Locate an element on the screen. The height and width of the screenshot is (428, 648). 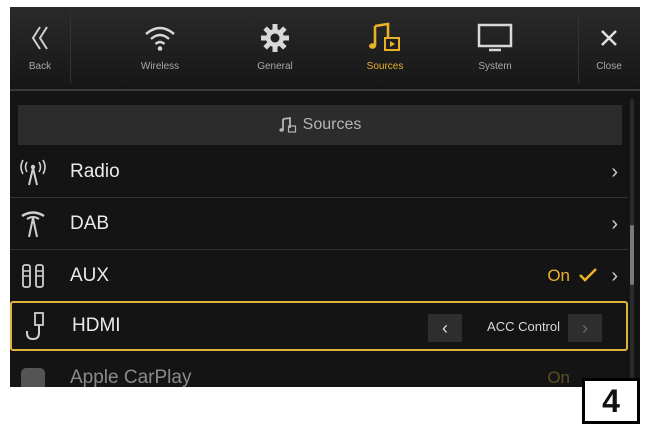
carplay-status: On is located at coordinates (558, 377).